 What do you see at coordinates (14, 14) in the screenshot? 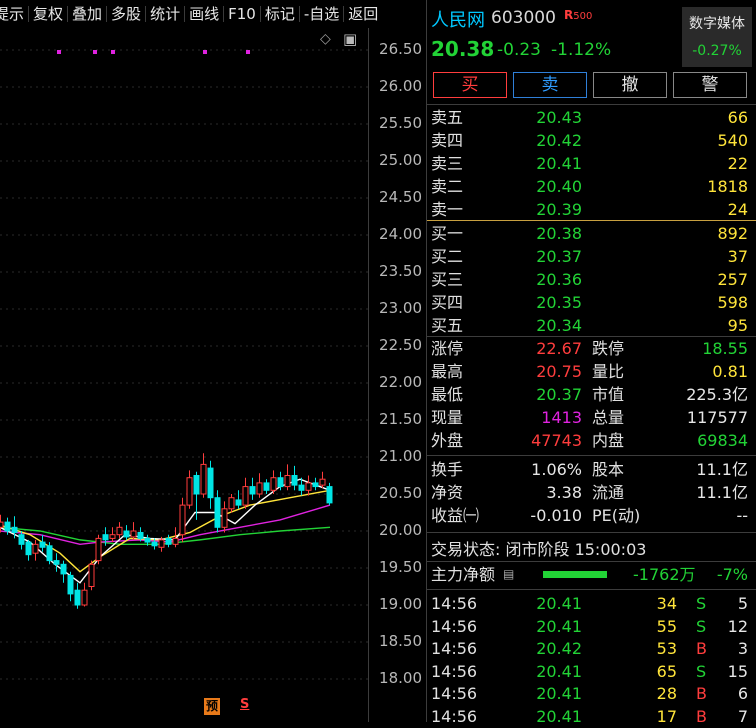
I see `toolbar-tip: 提示` at bounding box center [14, 14].